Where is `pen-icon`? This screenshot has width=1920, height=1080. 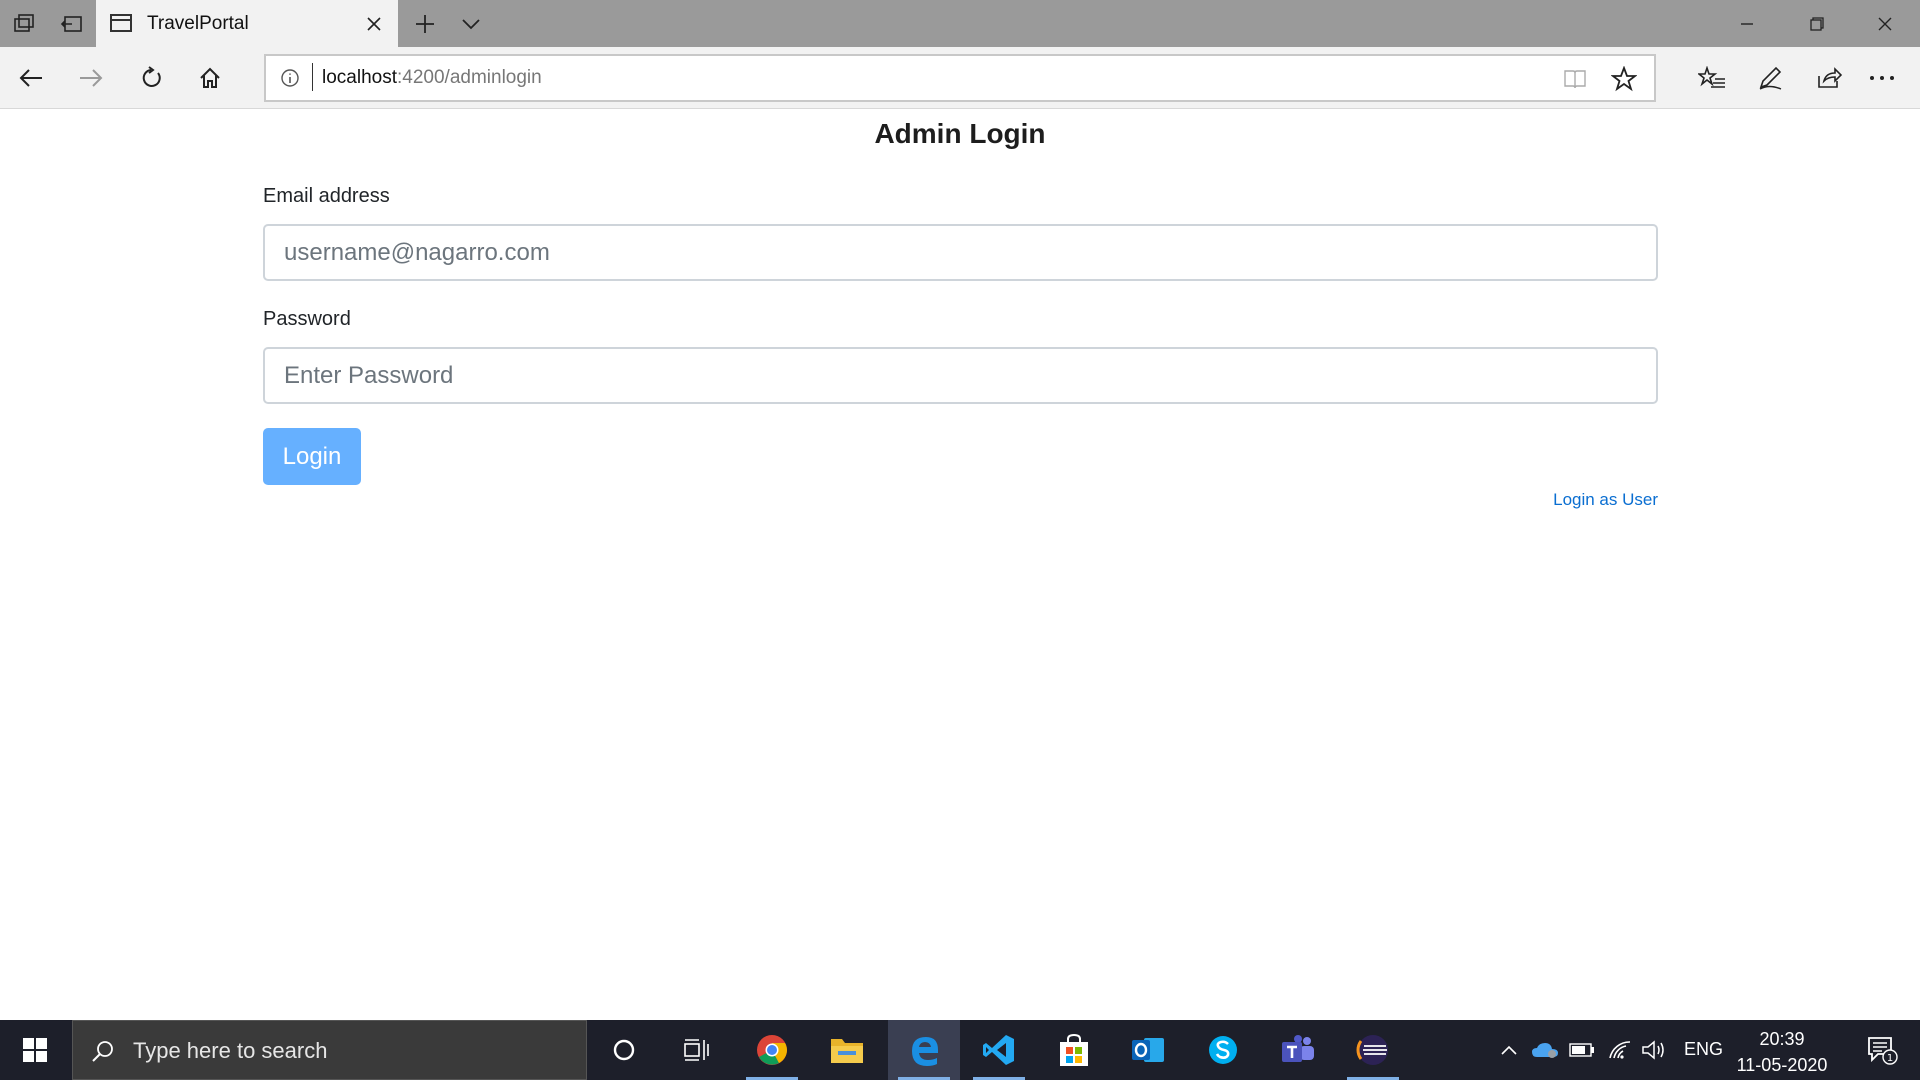
pen-icon is located at coordinates (1770, 78).